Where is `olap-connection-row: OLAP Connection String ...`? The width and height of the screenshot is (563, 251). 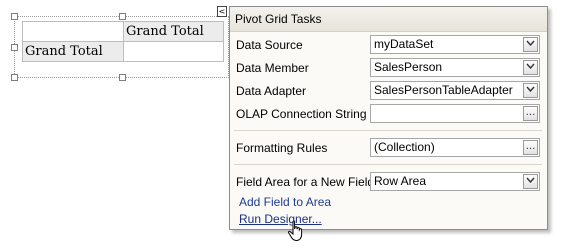 olap-connection-row: OLAP Connection String ... is located at coordinates (388, 114).